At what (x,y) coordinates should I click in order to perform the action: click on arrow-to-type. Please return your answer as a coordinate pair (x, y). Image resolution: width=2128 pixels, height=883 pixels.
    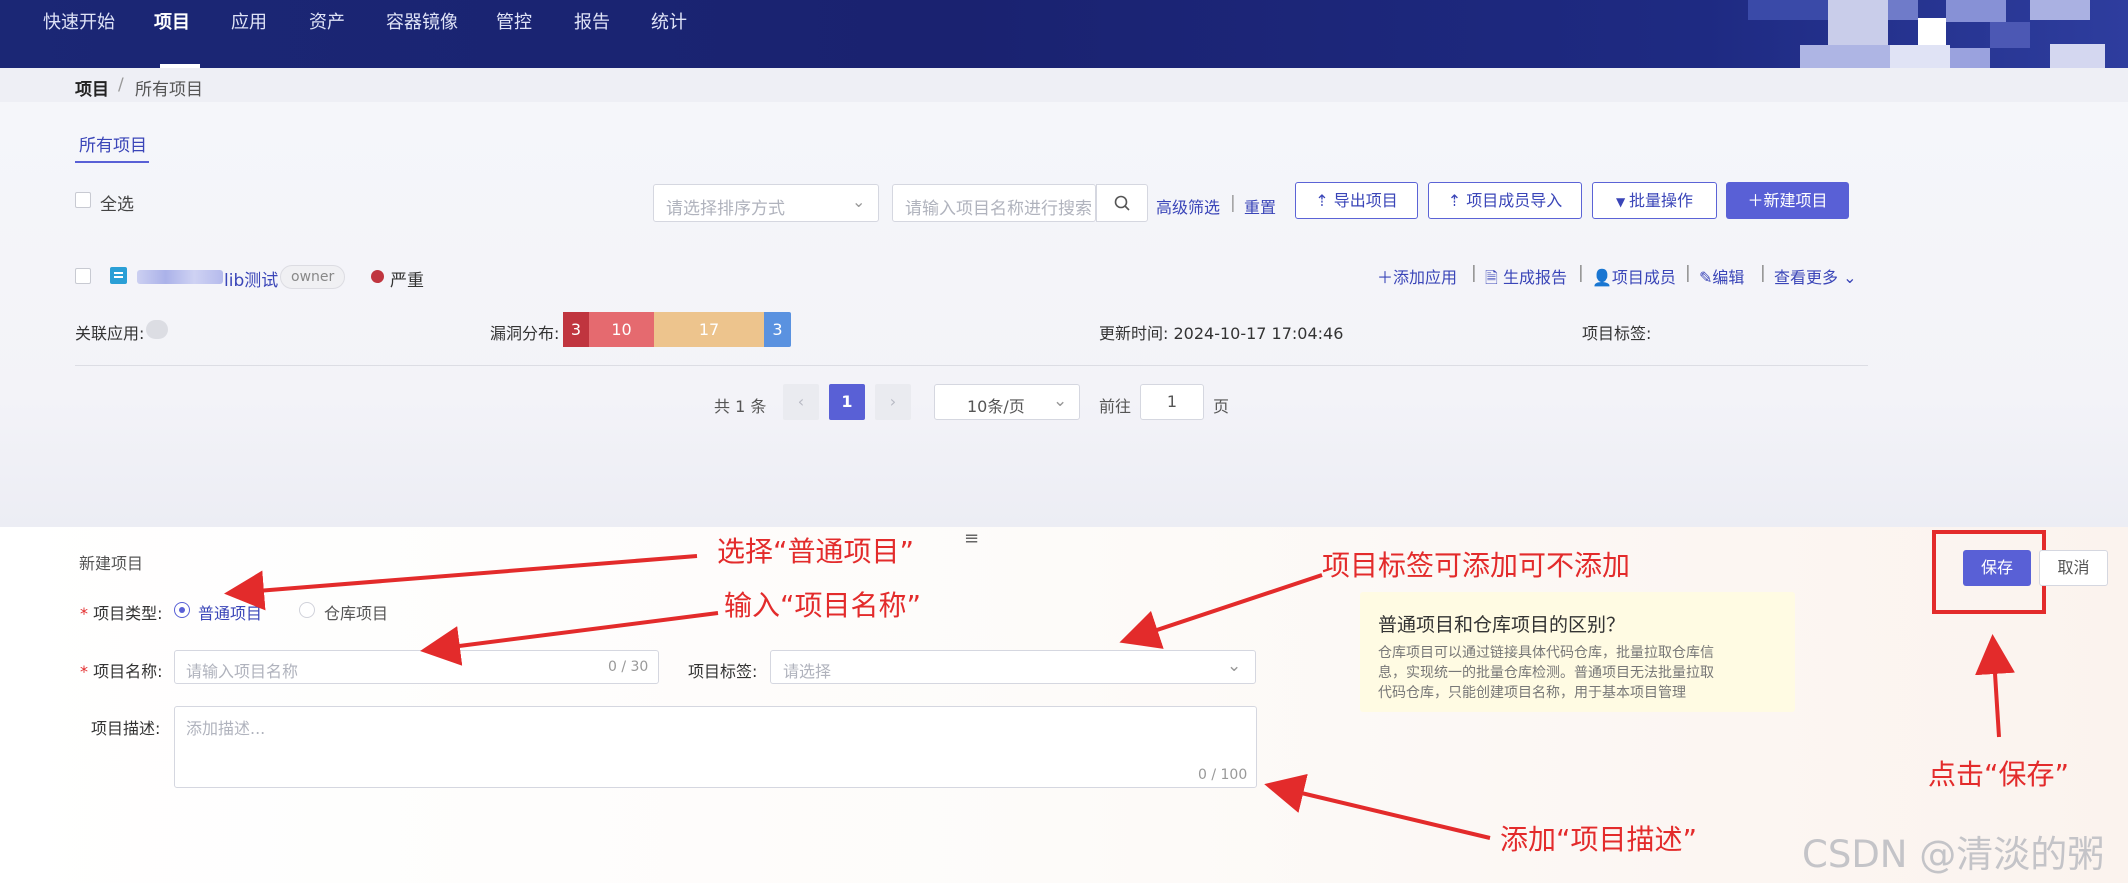
    Looking at the image, I should click on (461, 582).